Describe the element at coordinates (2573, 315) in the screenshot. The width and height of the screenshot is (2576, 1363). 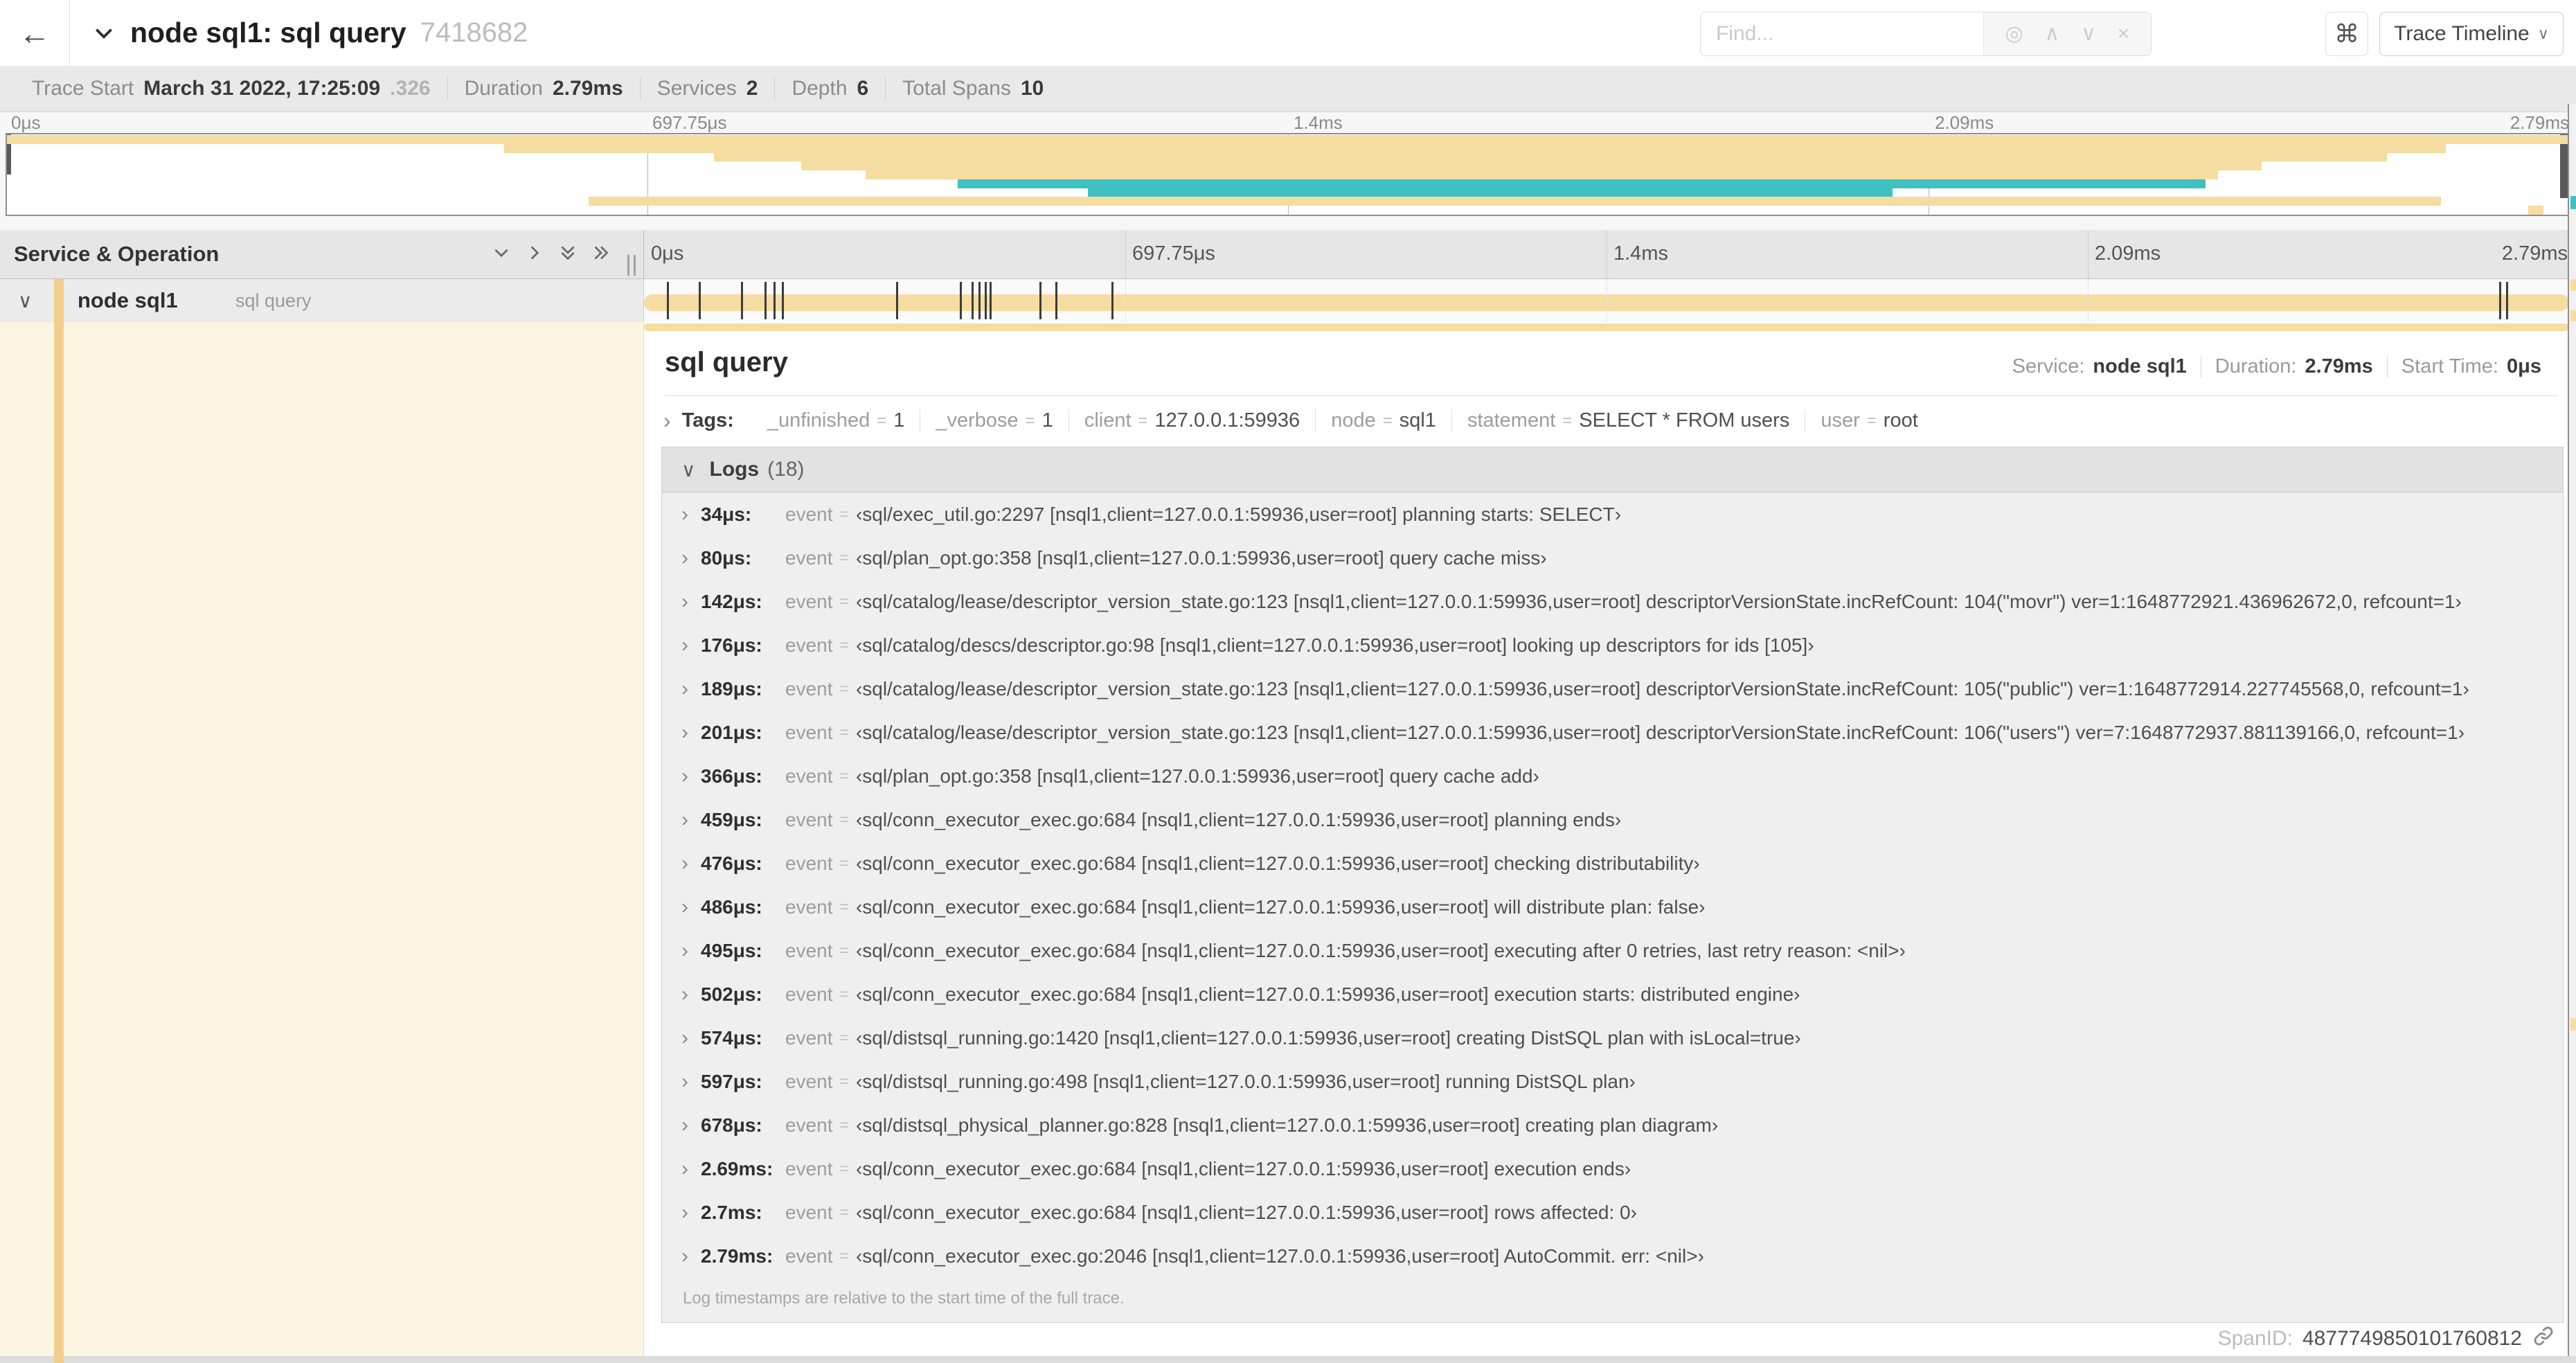
I see `scroll-marker-tan` at that location.